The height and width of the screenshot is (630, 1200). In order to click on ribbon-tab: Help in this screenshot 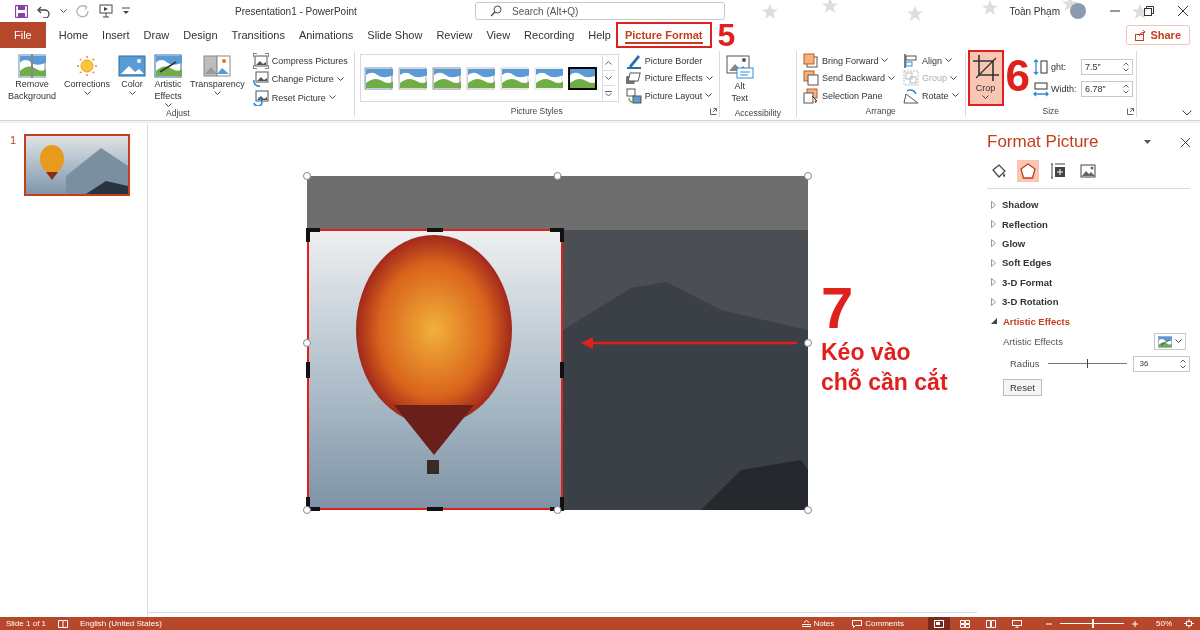, I will do `click(599, 35)`.